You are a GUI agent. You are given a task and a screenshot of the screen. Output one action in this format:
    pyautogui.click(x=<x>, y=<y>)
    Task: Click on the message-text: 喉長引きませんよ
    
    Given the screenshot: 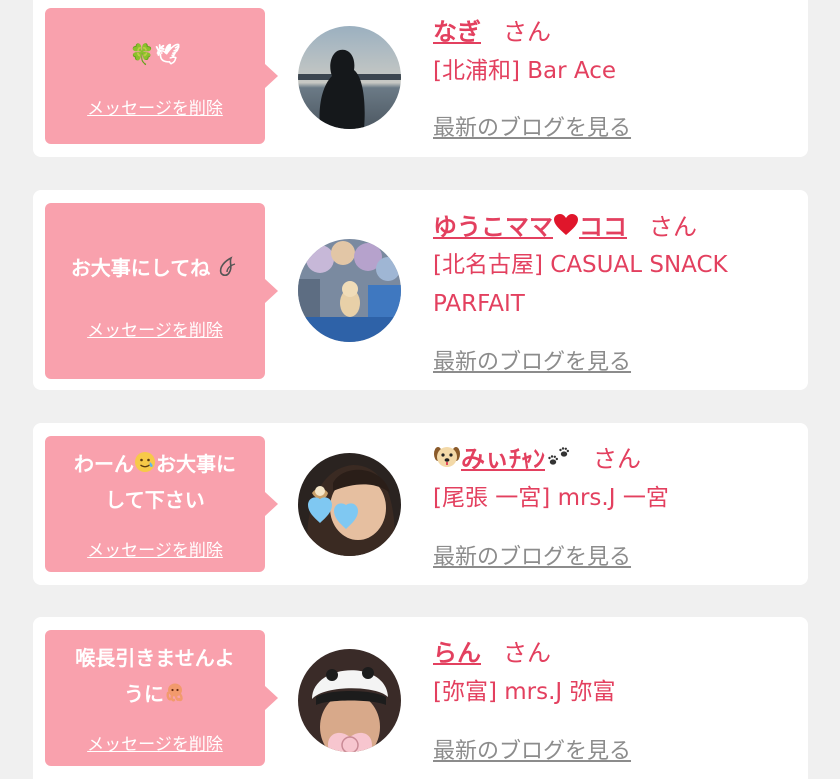 What is the action you would take?
    pyautogui.click(x=155, y=658)
    